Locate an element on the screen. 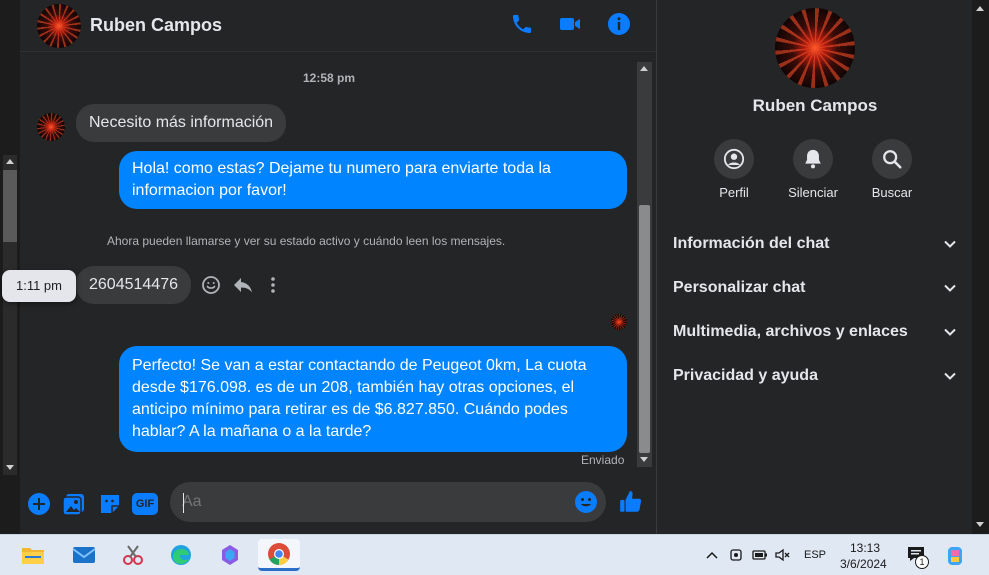  phone-icon is located at coordinates (522, 24).